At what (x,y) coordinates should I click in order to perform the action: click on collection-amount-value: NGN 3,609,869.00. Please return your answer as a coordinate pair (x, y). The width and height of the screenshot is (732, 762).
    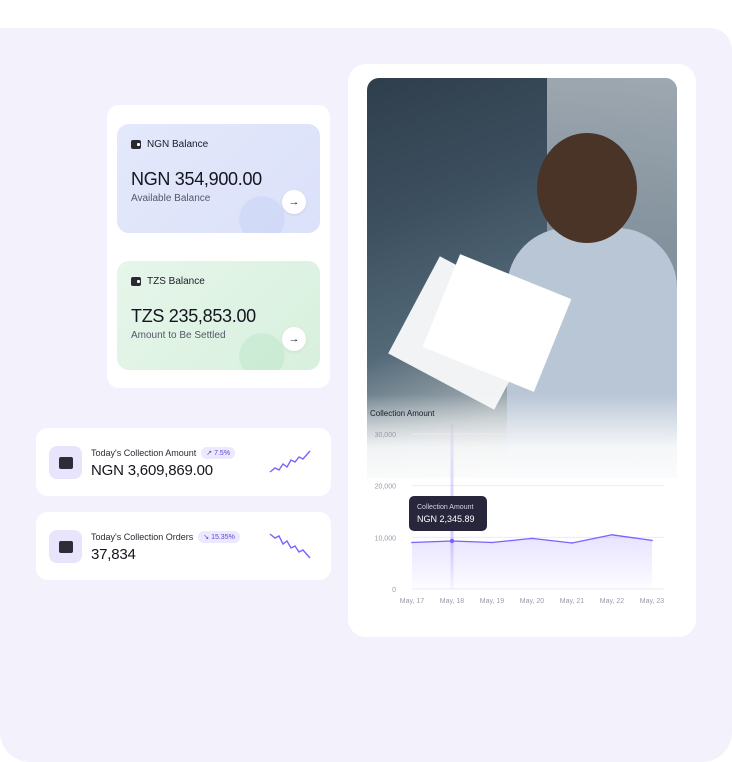
    Looking at the image, I should click on (152, 470).